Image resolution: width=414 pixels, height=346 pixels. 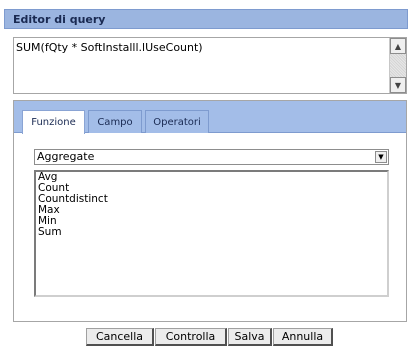 I want to click on list-item: Sum, so click(x=211, y=232).